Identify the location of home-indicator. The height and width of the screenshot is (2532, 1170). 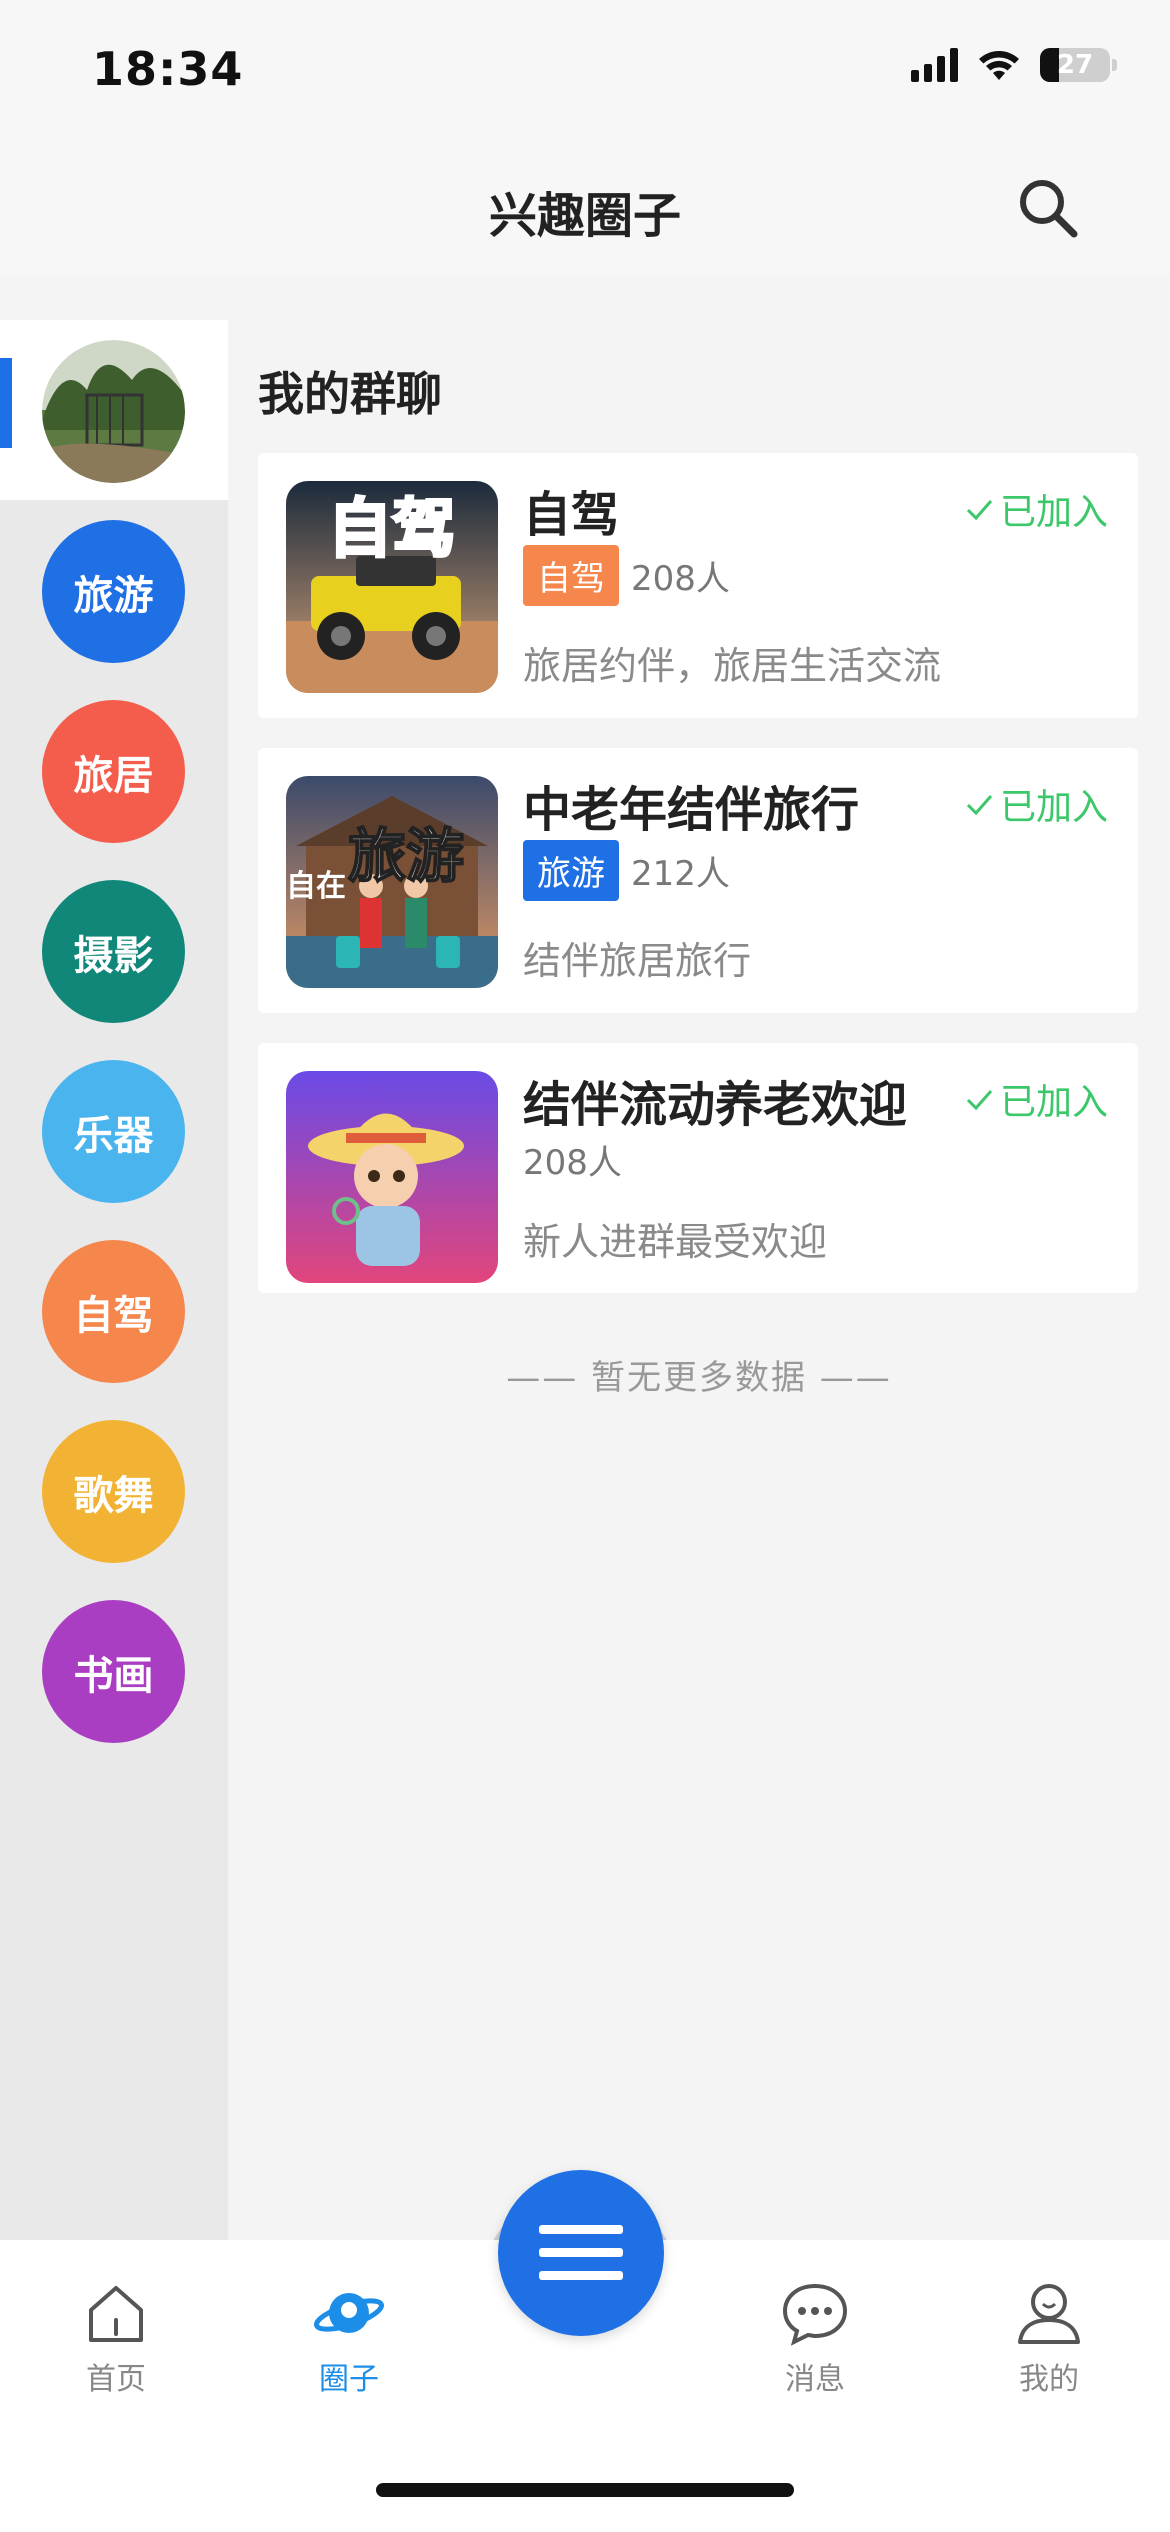
(585, 2490).